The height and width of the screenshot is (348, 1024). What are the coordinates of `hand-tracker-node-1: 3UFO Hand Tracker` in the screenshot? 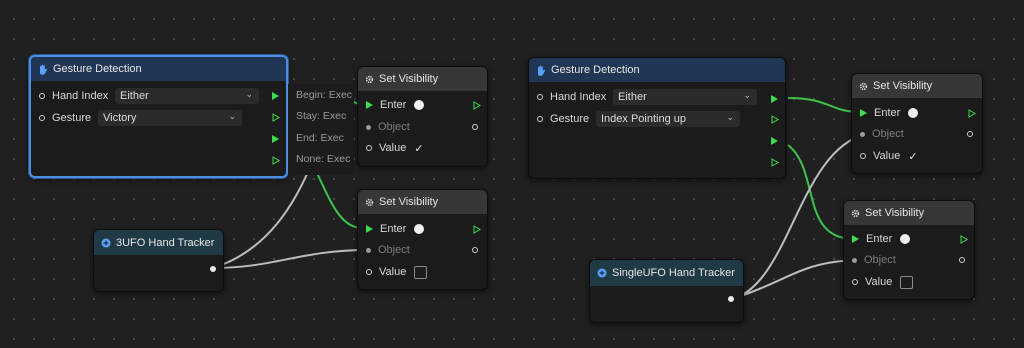 It's located at (158, 260).